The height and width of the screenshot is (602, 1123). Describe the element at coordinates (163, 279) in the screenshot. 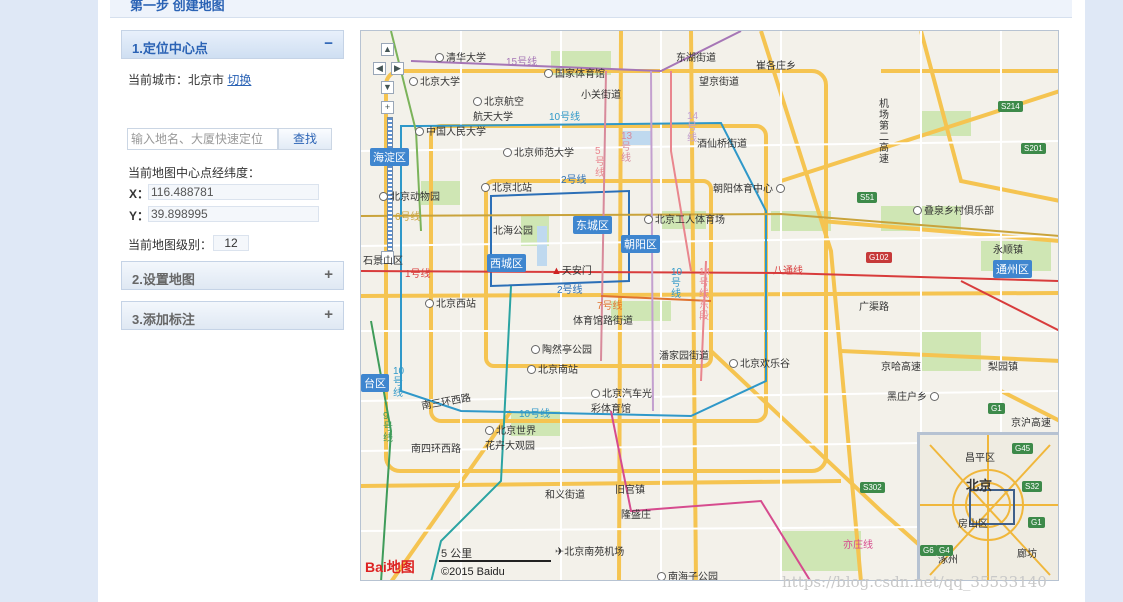

I see `section-title: 2.设置地图` at that location.